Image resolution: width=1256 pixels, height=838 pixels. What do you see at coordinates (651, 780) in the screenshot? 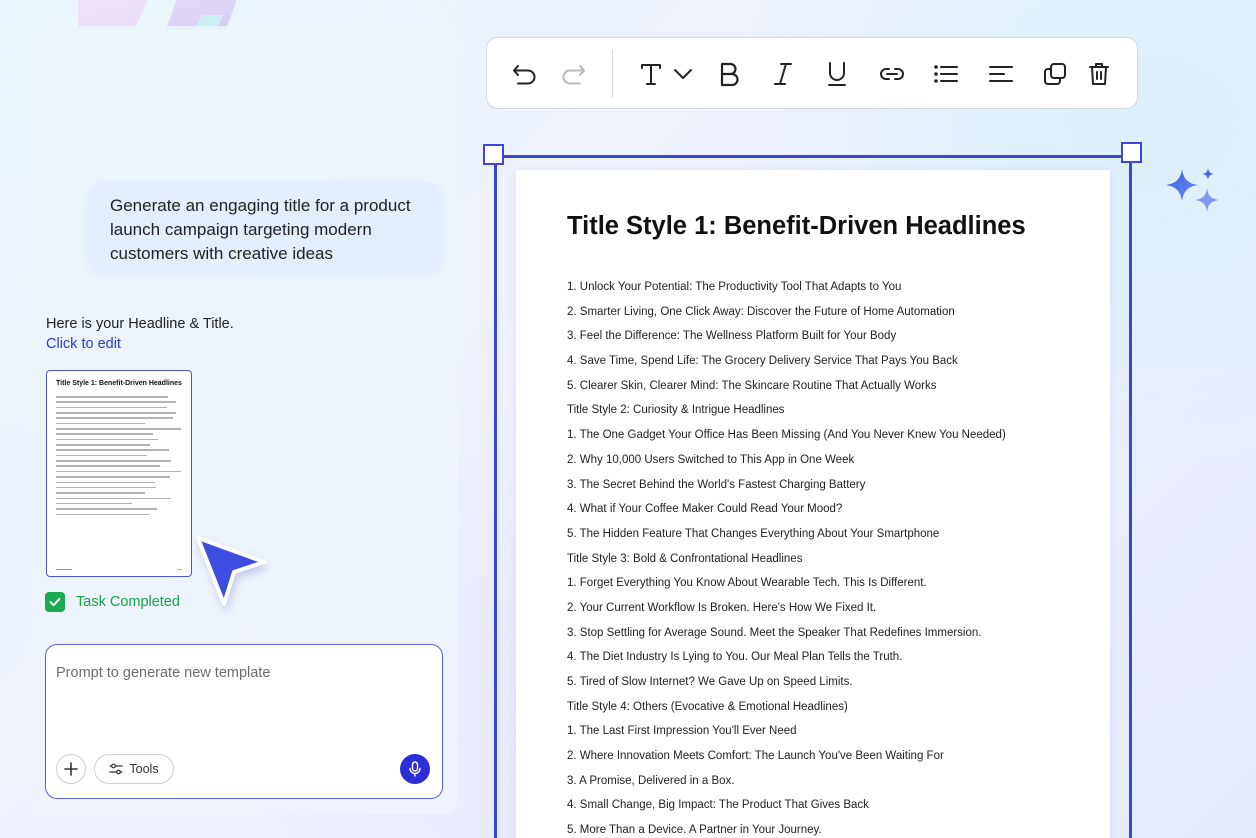
I see `headline-item: 3. A Promise, Delivered in a Box.` at bounding box center [651, 780].